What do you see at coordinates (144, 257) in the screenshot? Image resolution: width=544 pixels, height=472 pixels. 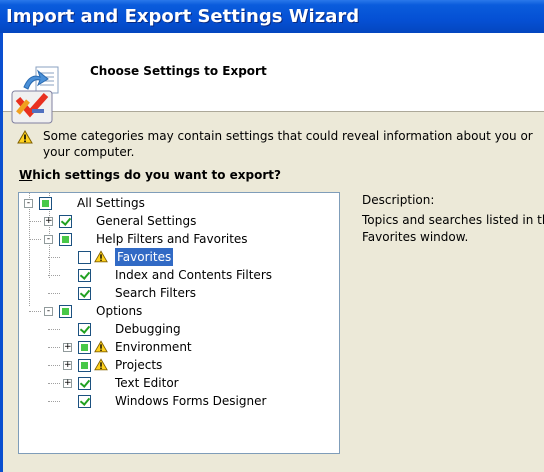 I see `tree-node-label: Favorites` at bounding box center [144, 257].